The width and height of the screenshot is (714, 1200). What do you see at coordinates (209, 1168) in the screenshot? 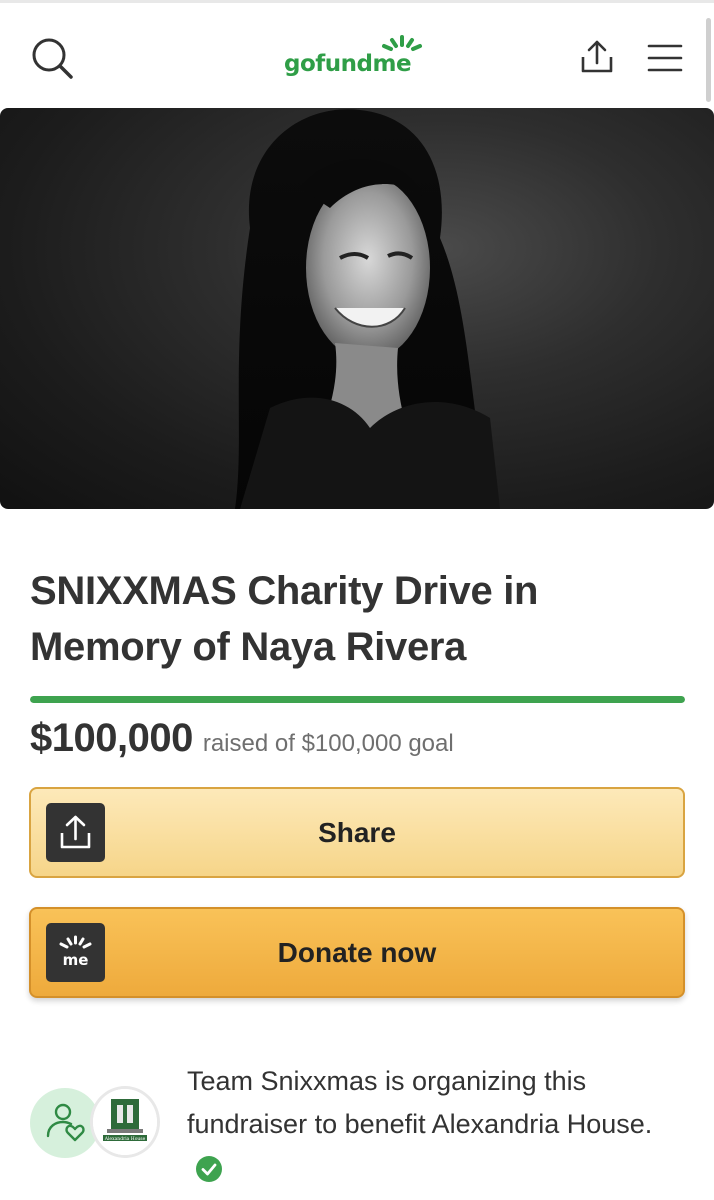
I see `verified-check-icon` at bounding box center [209, 1168].